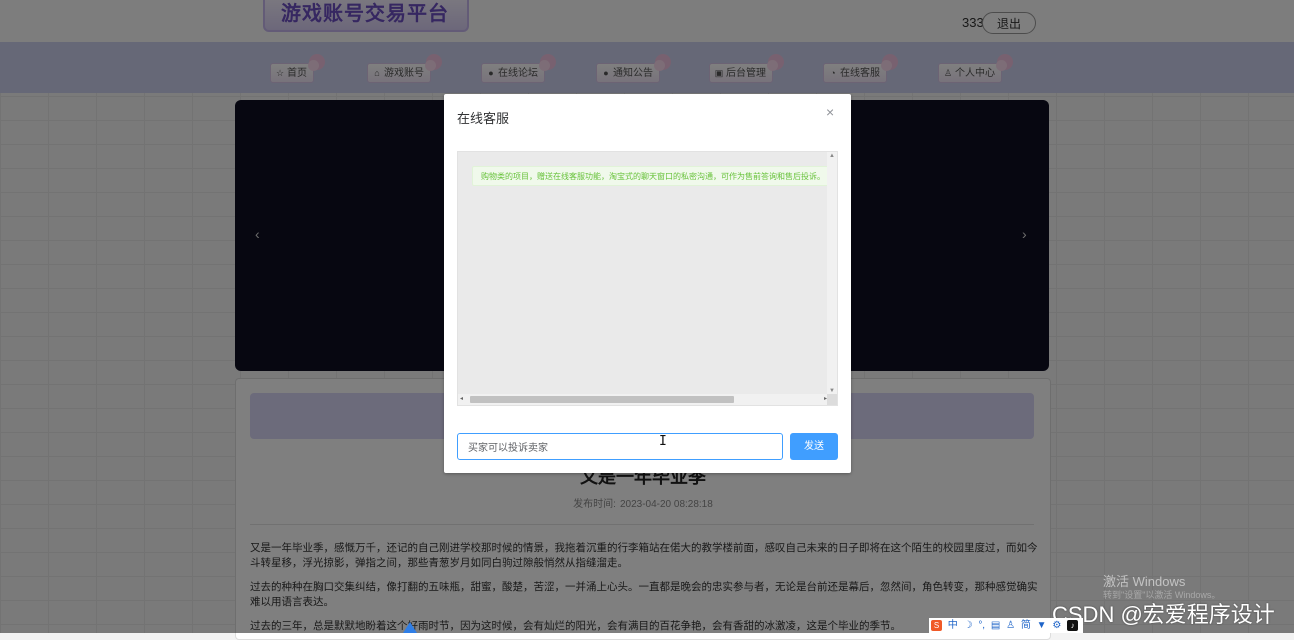 This screenshot has height=640, width=1294. Describe the element at coordinates (410, 627) in the screenshot. I see `taskbar-arrow-icon` at that location.